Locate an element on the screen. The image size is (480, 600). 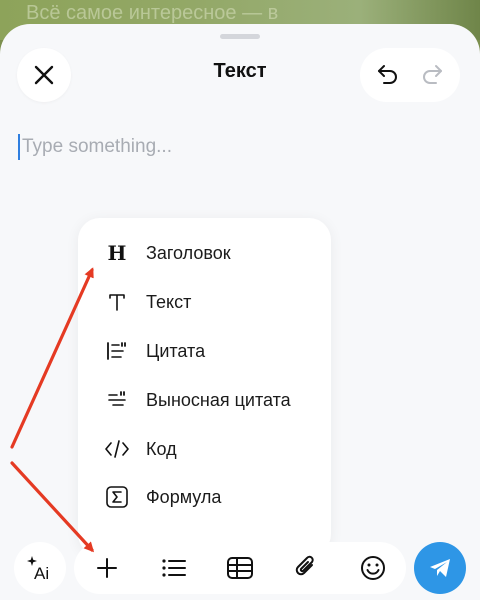
menu-item-text: Текст is located at coordinates (204, 302).